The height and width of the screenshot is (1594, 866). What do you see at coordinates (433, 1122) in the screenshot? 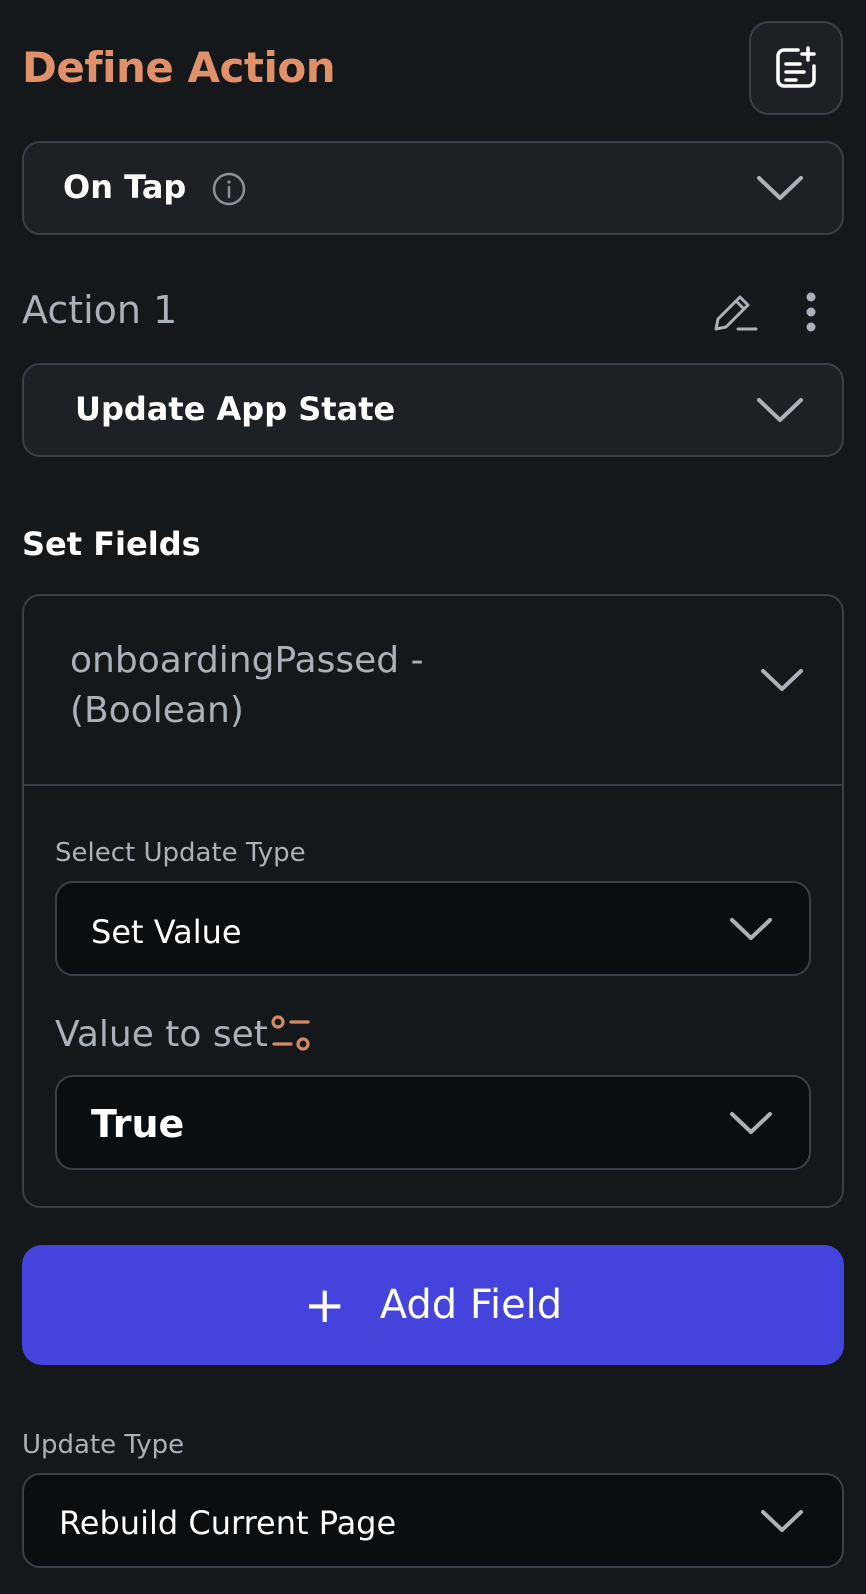
I see `value-dropdown: True` at bounding box center [433, 1122].